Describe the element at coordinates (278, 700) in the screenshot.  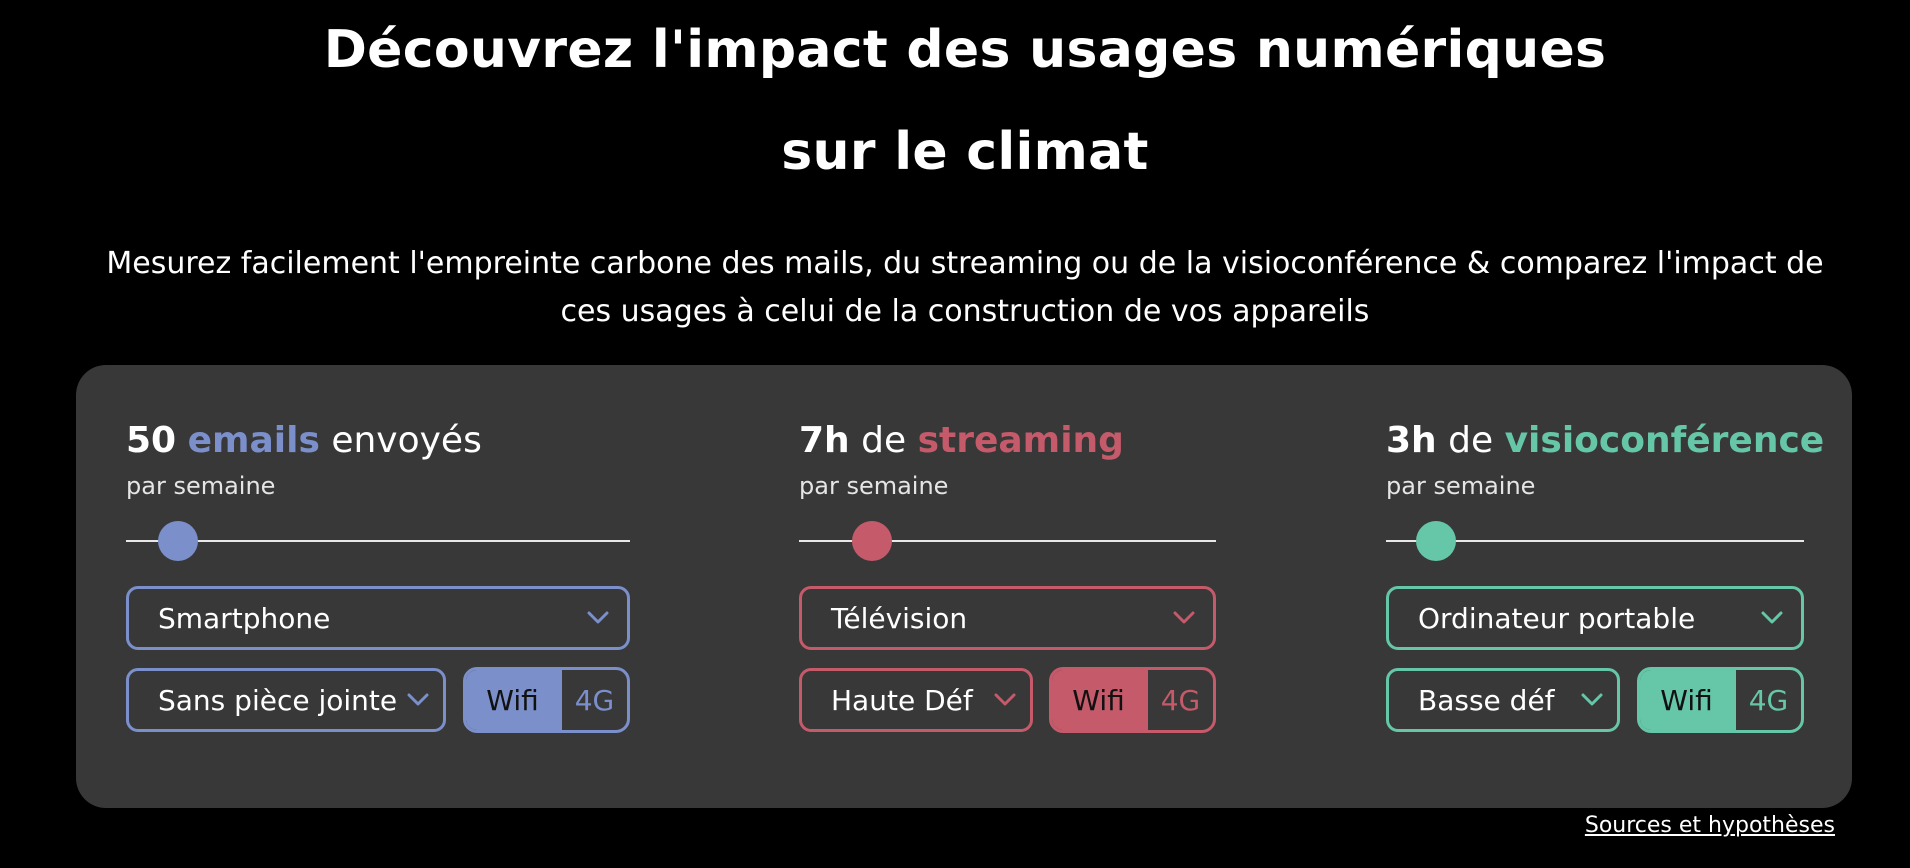
I see `attachment-select-value: Sans pièce jointe` at that location.